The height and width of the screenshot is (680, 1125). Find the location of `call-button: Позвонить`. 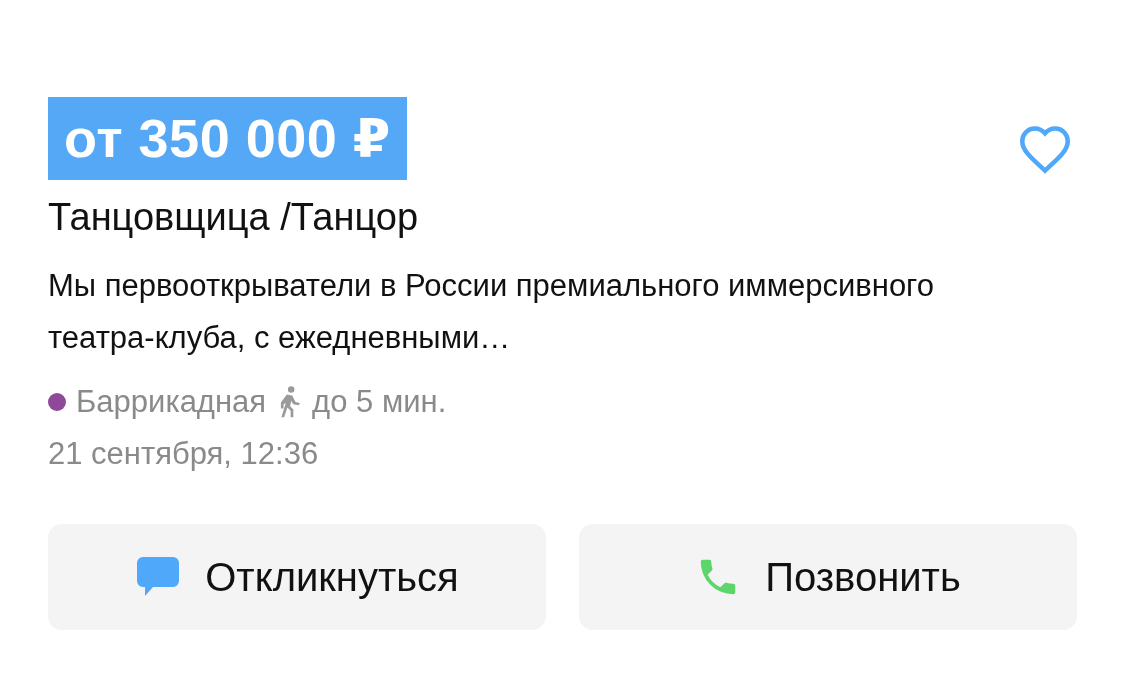

call-button: Позвонить is located at coordinates (828, 577).